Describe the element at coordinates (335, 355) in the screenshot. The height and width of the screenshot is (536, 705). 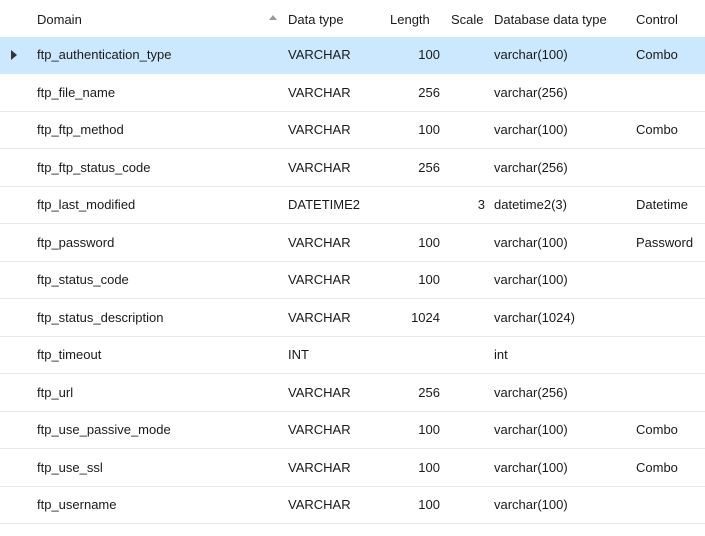
I see `cell-data-type: INT` at that location.